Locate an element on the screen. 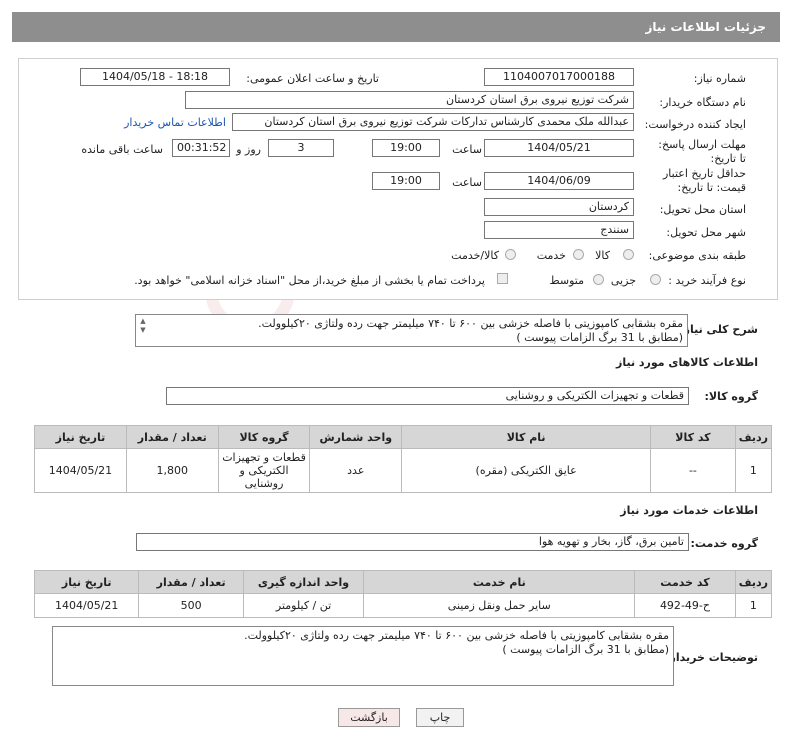 This screenshot has height=744, width=788. time-remaining-label: ساعت باقی مانده is located at coordinates (122, 149).